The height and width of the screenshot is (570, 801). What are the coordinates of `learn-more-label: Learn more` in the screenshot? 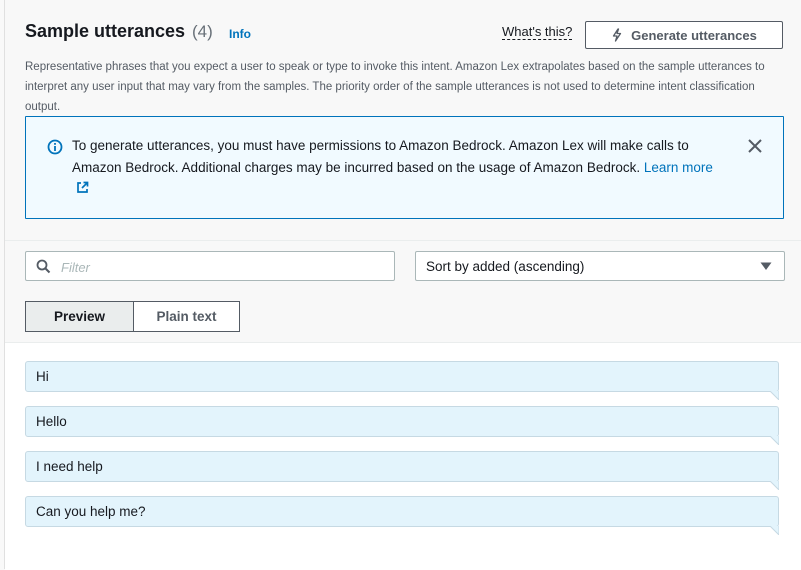 It's located at (678, 167).